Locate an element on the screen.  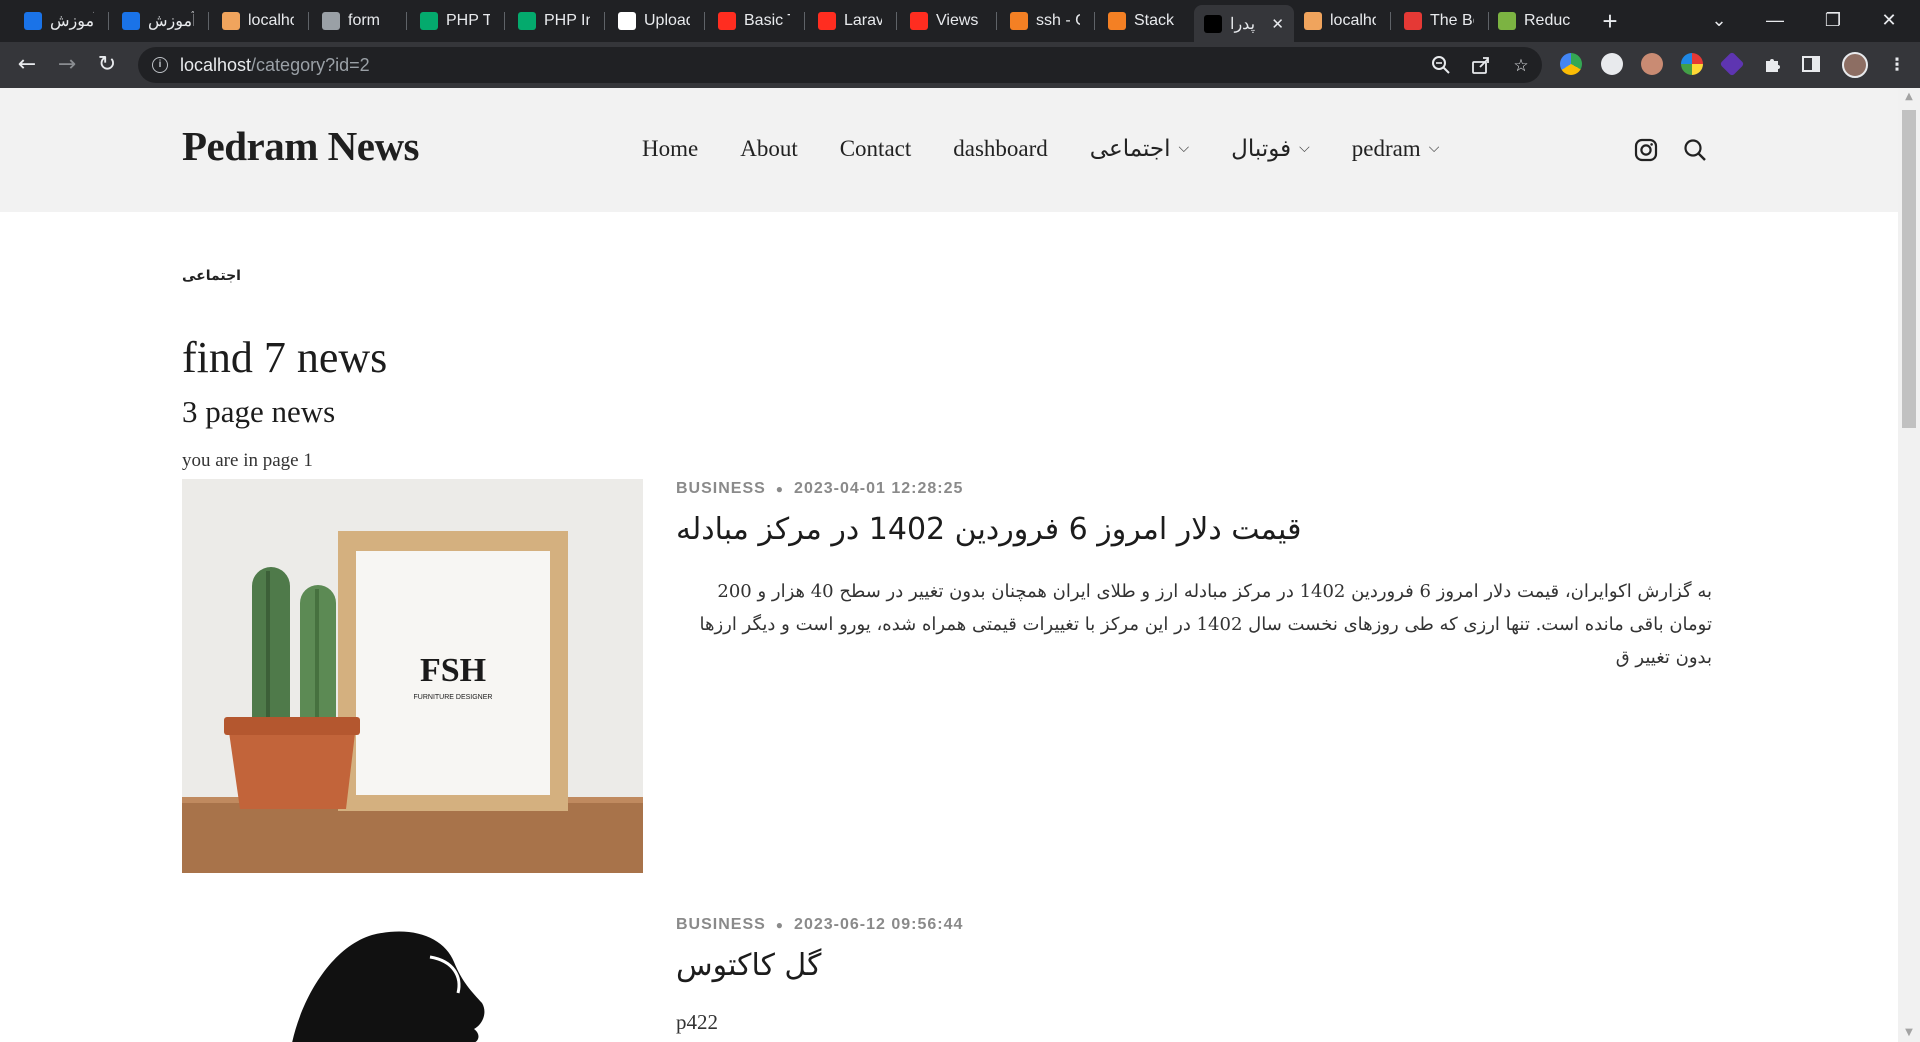
scroll-thumb is located at coordinates (1909, 269).